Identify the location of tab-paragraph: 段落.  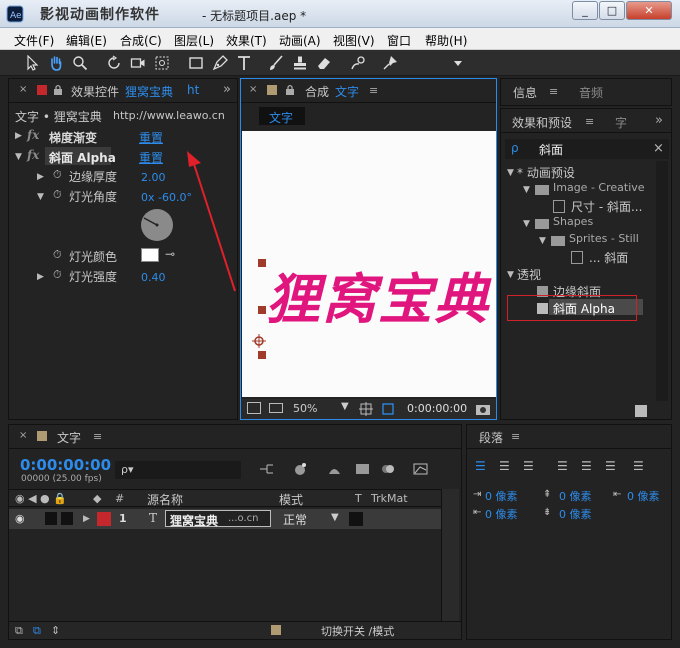
(491, 437).